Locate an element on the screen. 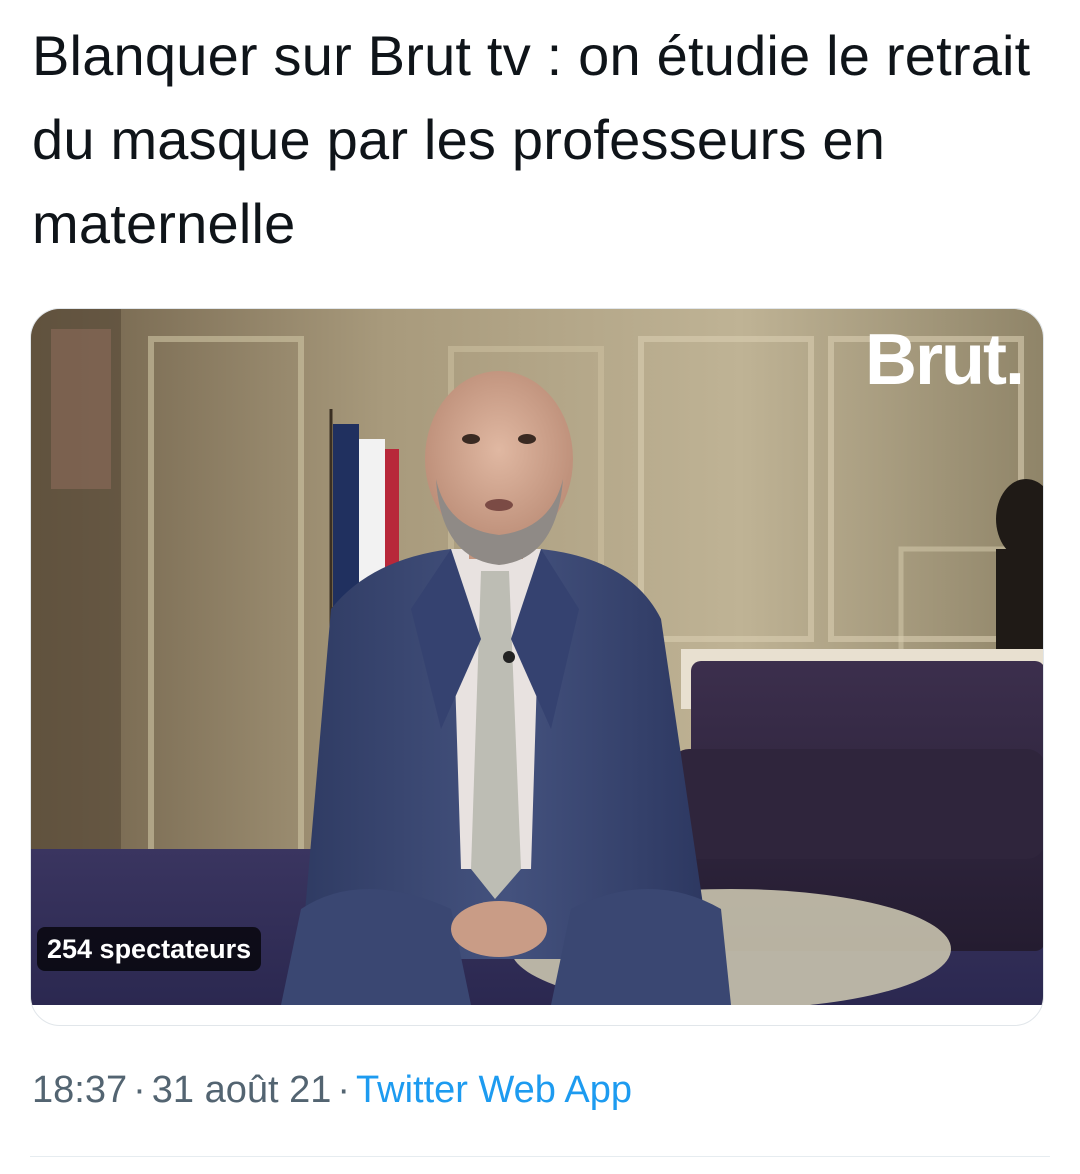 The width and height of the screenshot is (1080, 1174). tweet-source-link: Twitter Web App is located at coordinates (494, 1090).